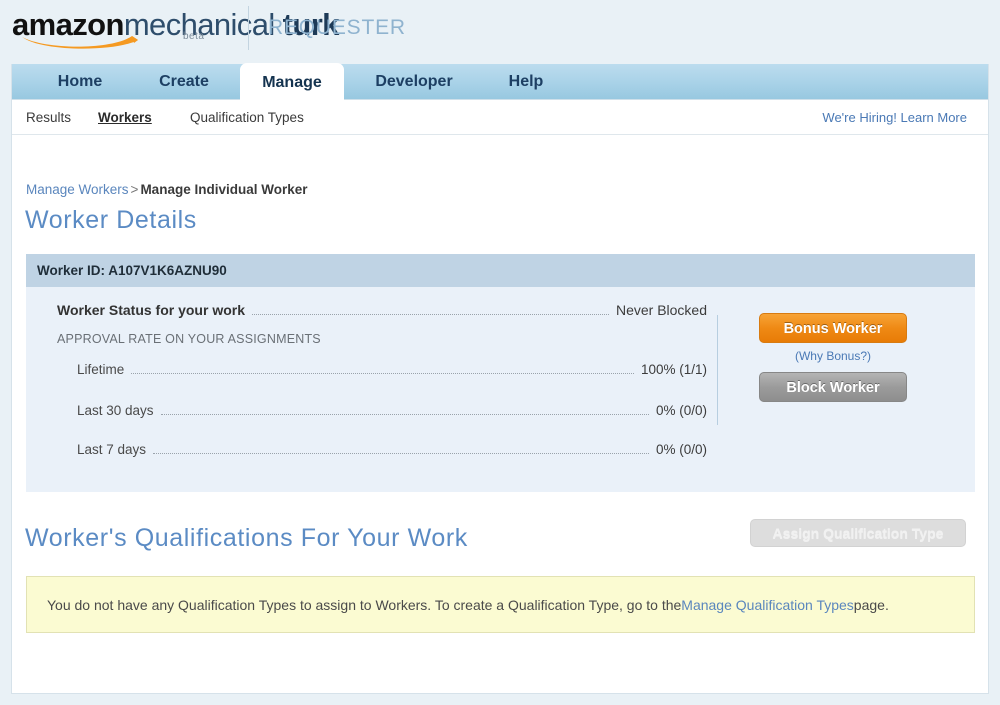  Describe the element at coordinates (833, 387) in the screenshot. I see `block-worker-button: Block Worker` at that location.